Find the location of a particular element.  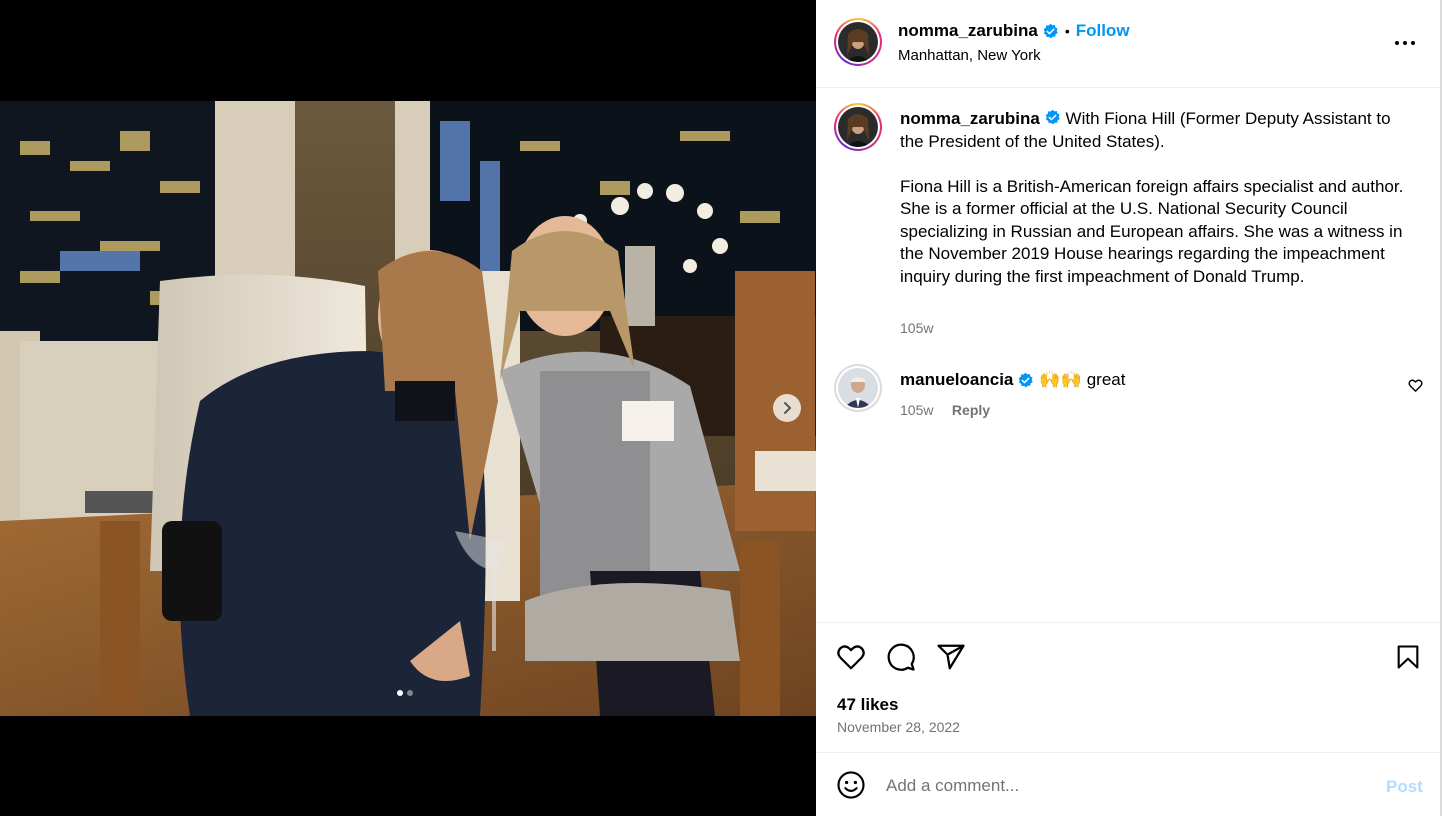

commenter-username: manueloancia is located at coordinates (956, 380).